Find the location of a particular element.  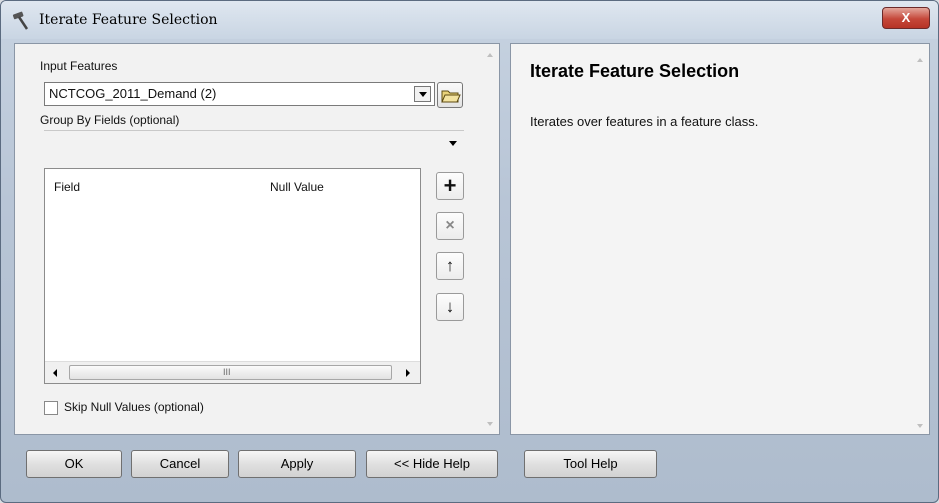

move-down-button: ↓ is located at coordinates (450, 307).